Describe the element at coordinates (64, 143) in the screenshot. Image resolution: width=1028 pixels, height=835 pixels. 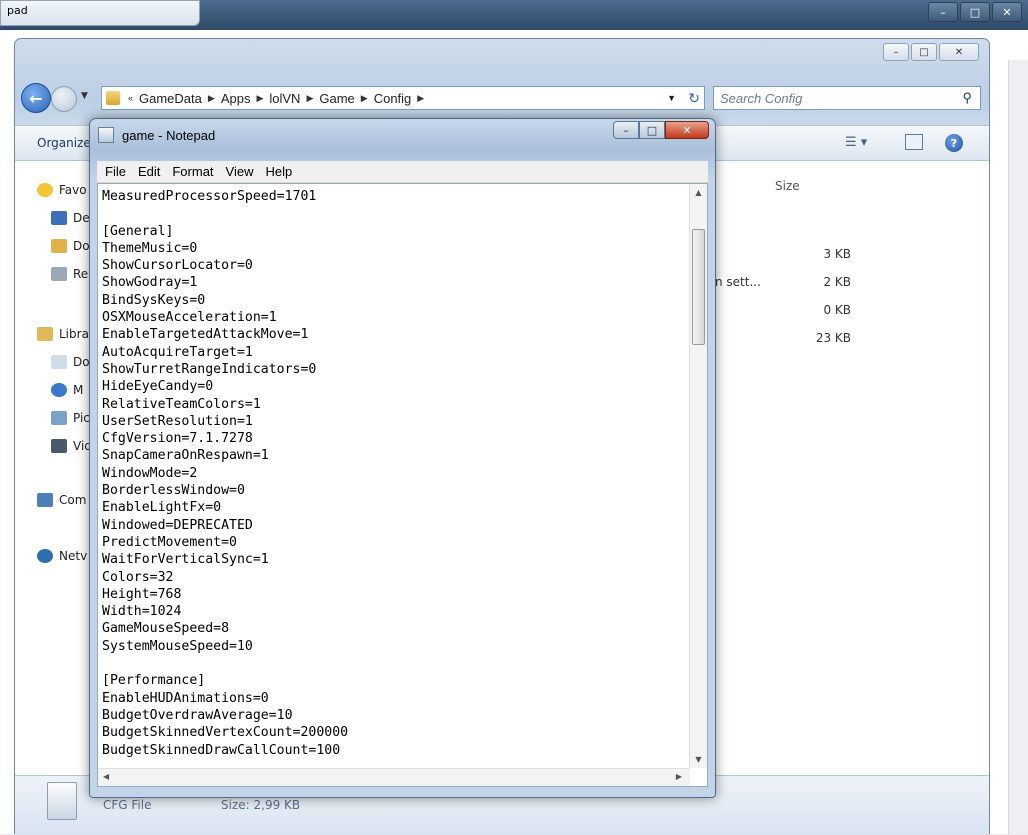
I see `organize-button: Organize` at that location.